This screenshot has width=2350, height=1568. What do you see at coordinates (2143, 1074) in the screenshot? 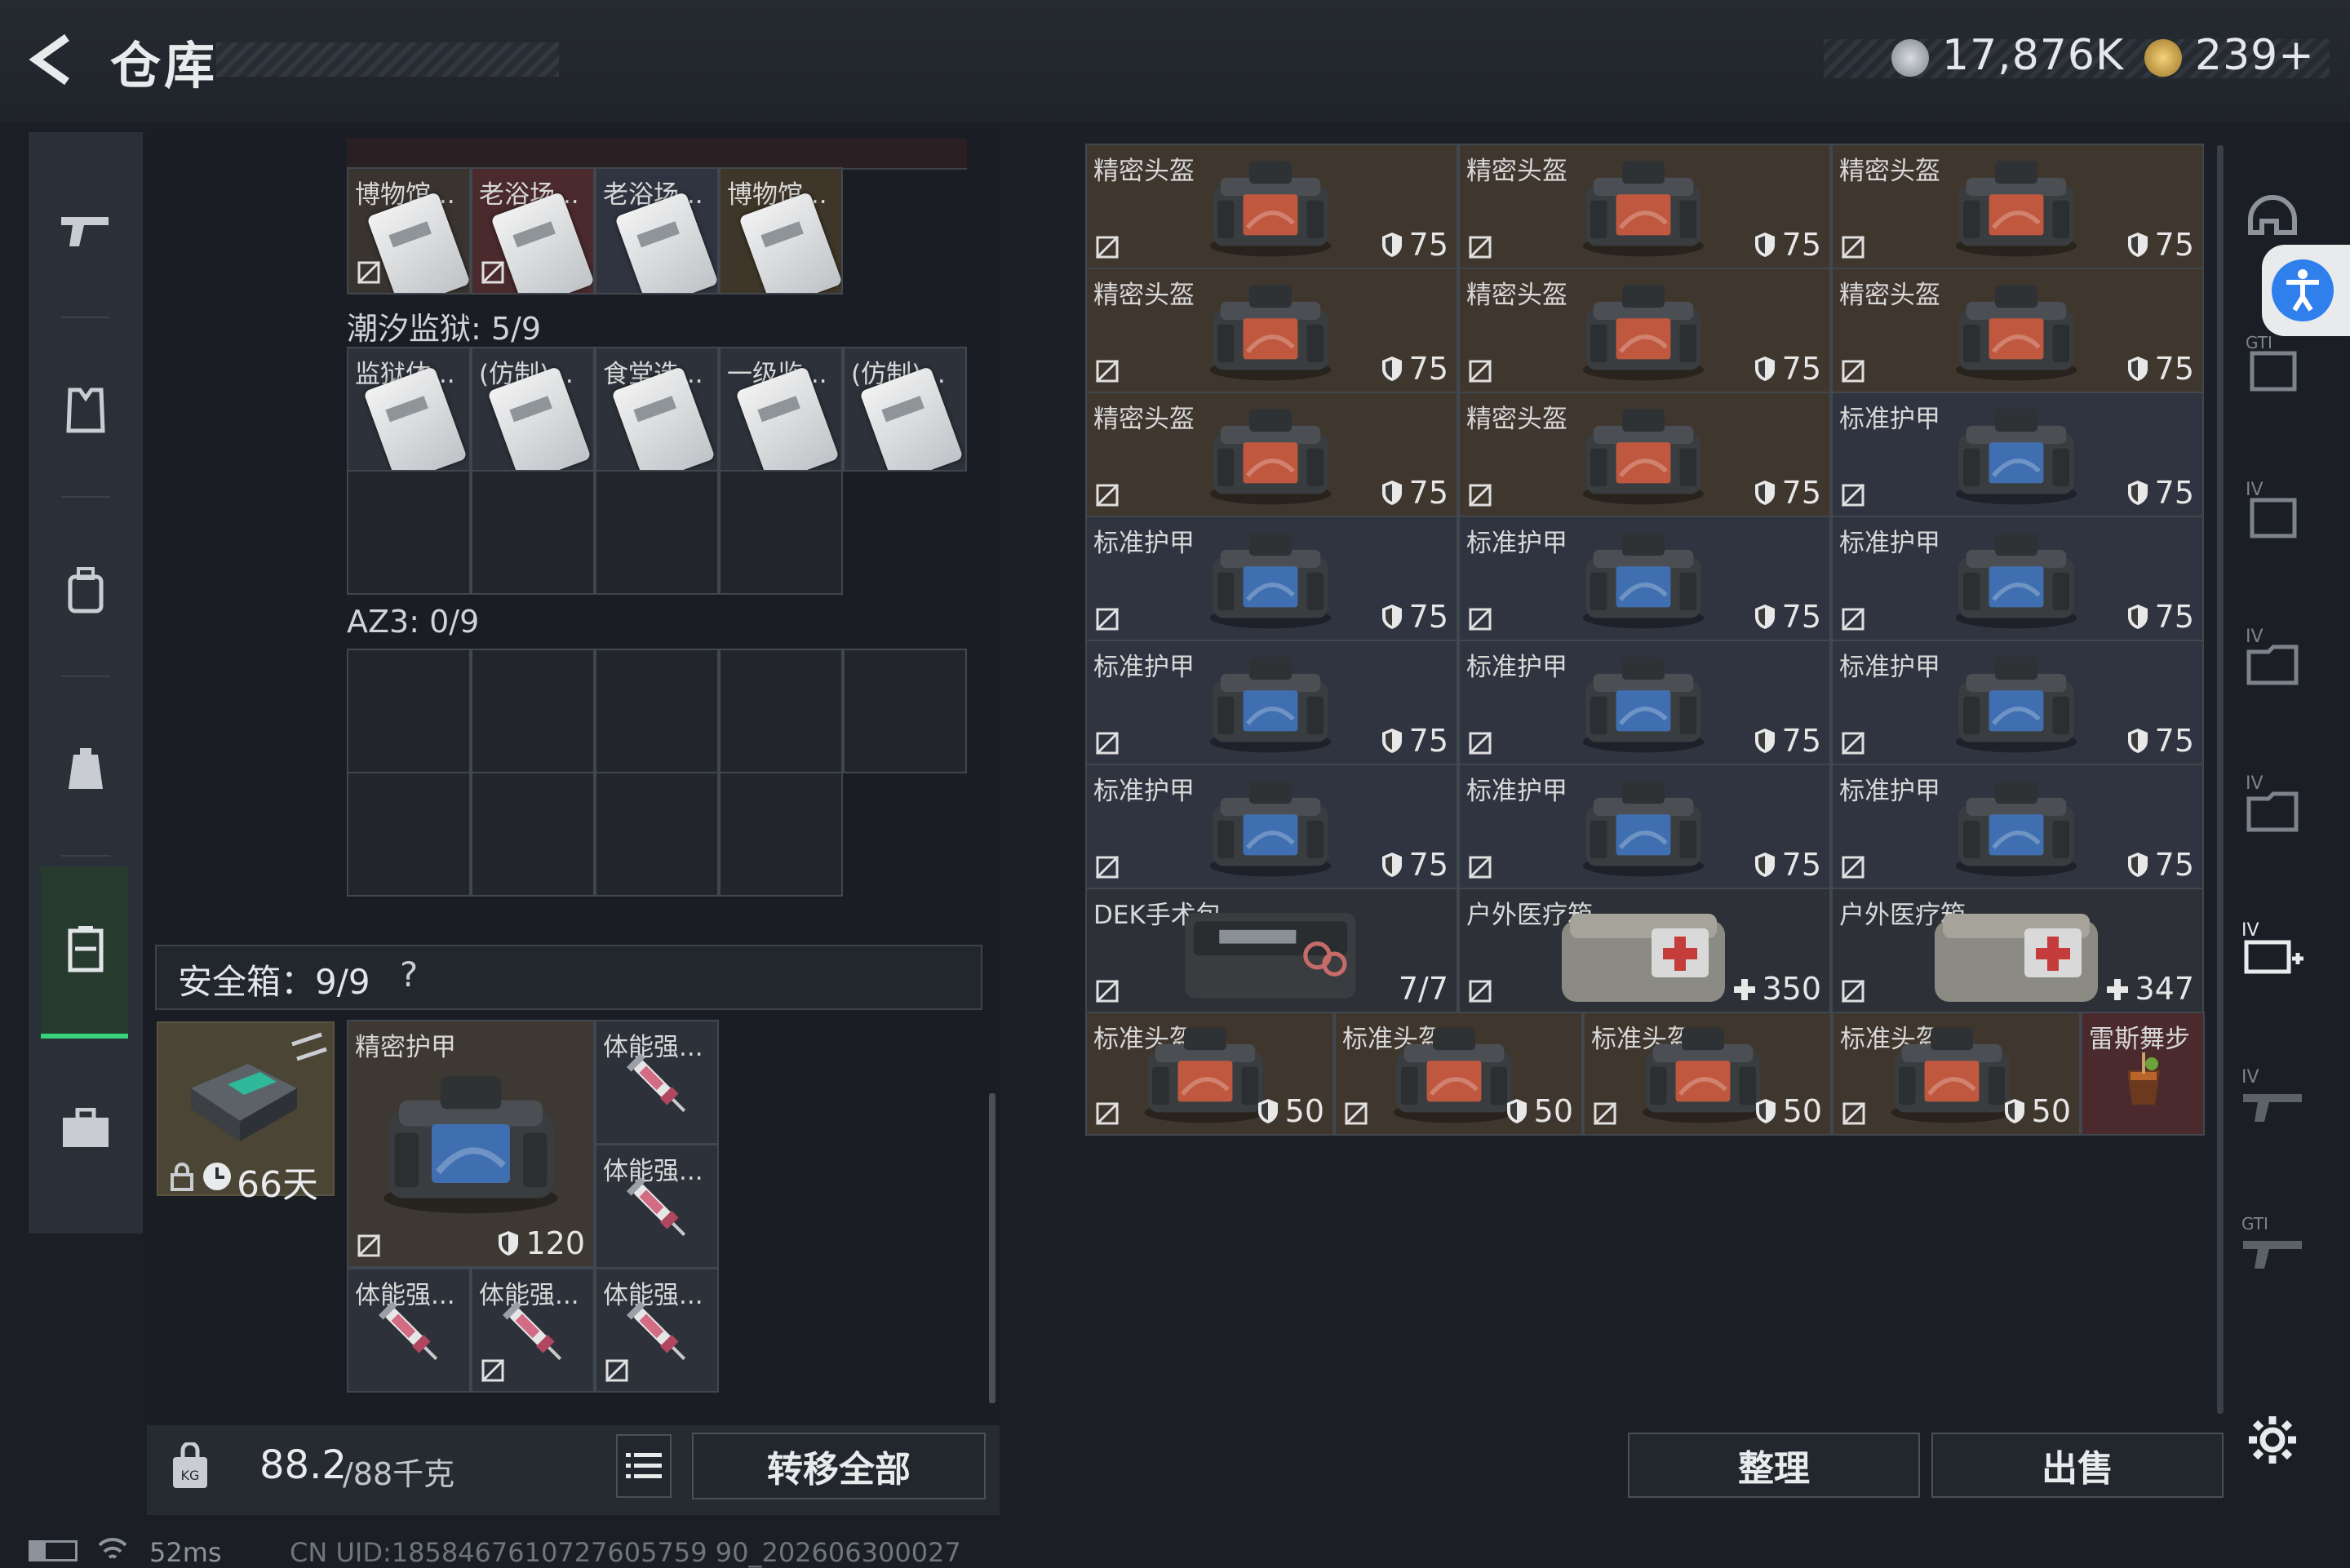
I see `cocktail-item: 雷斯舞步` at bounding box center [2143, 1074].